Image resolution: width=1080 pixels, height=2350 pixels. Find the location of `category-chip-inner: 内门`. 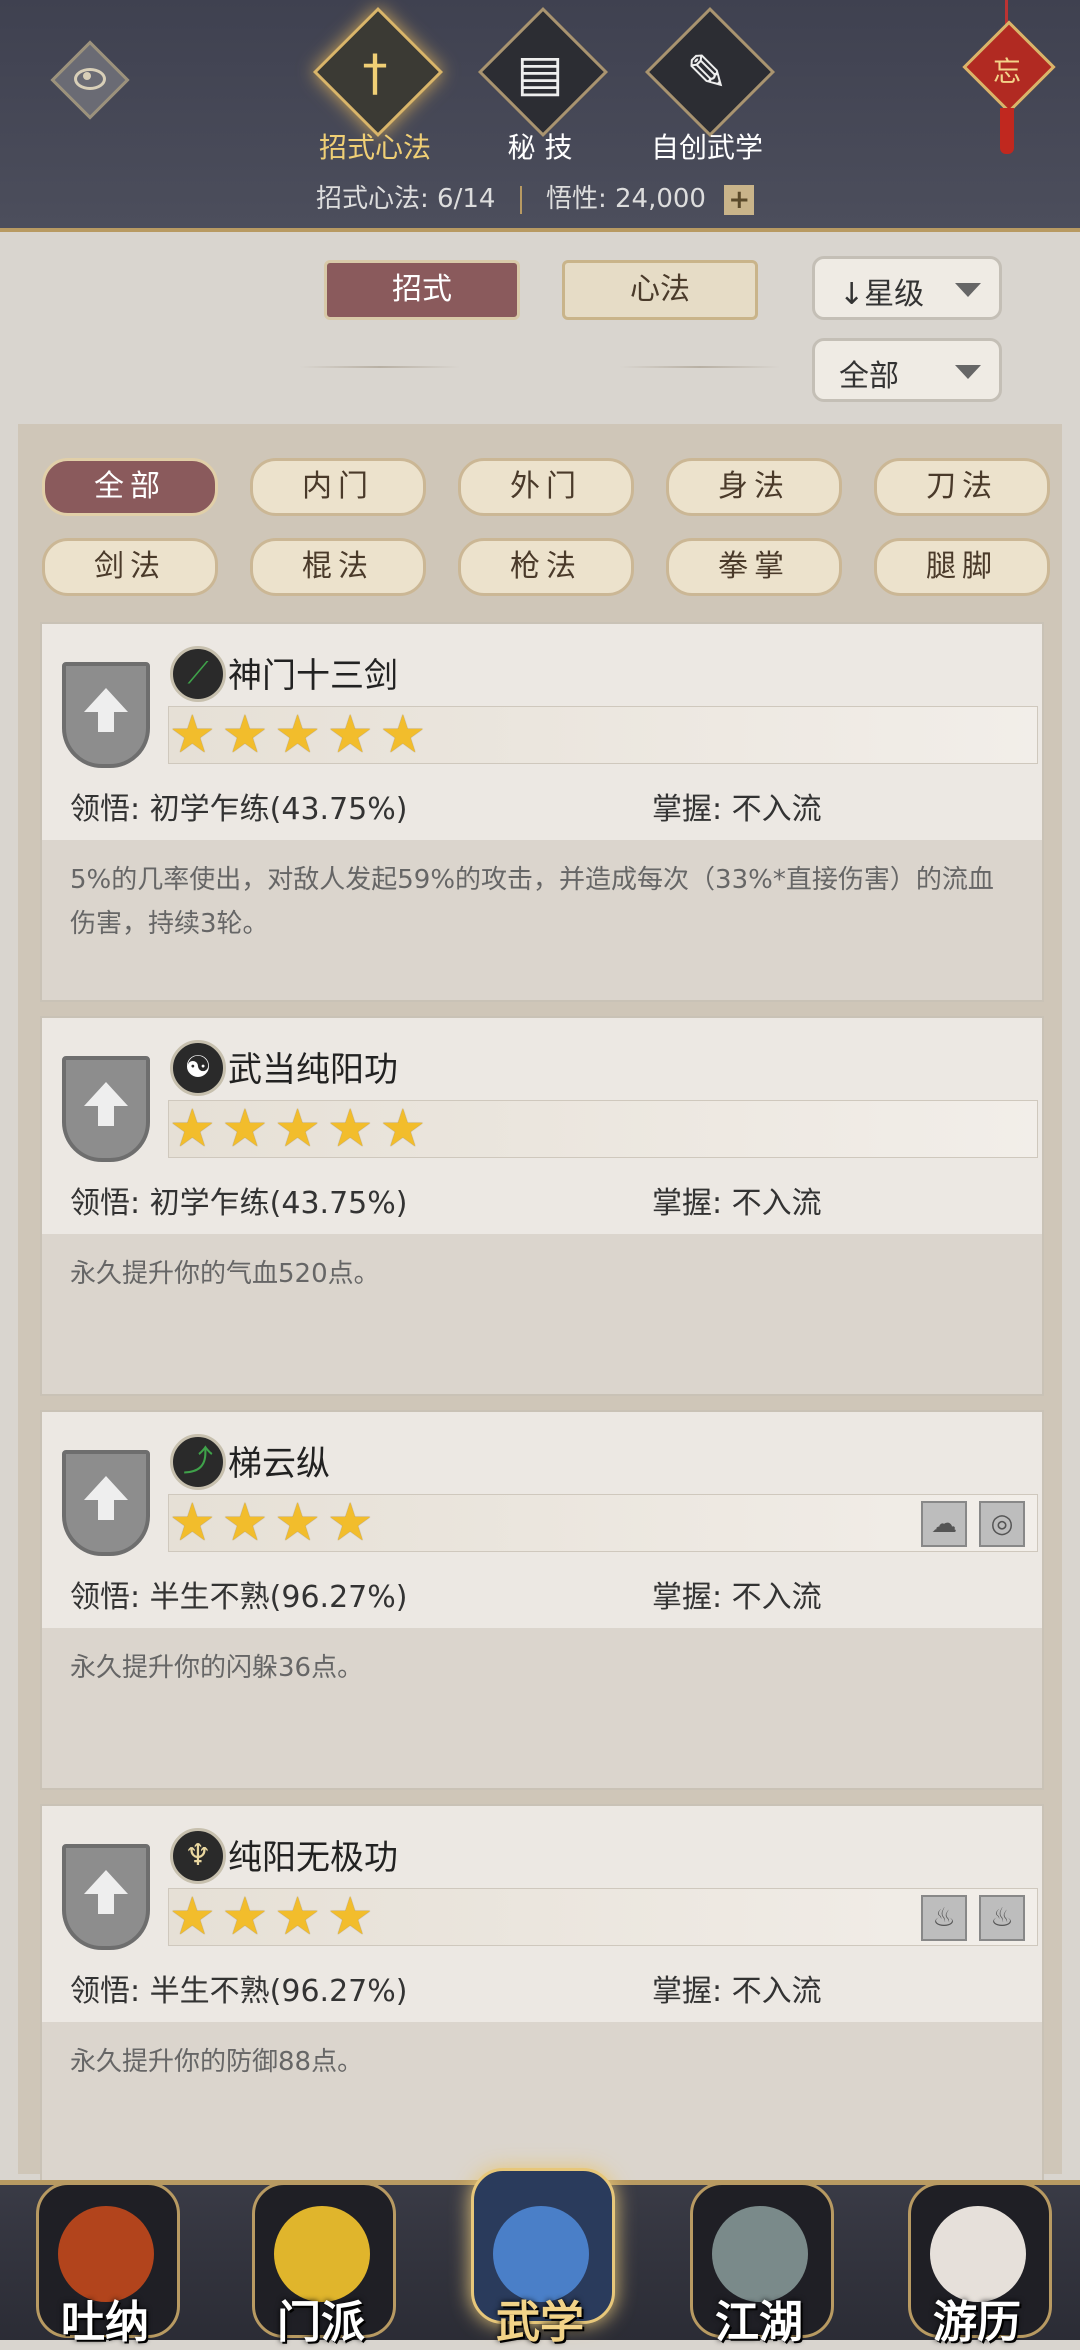

category-chip-inner: 内门 is located at coordinates (338, 487).